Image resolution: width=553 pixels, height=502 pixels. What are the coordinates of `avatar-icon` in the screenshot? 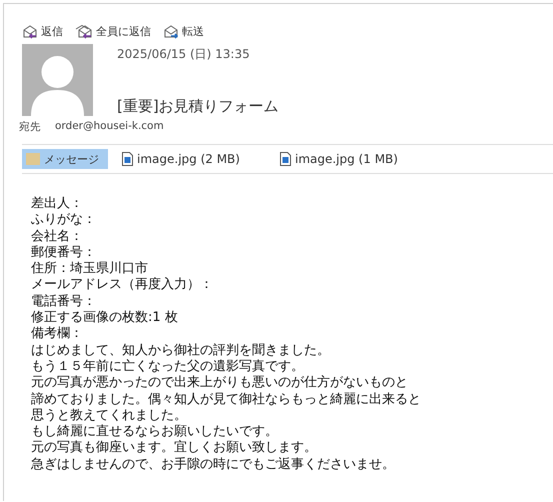 It's located at (57, 80).